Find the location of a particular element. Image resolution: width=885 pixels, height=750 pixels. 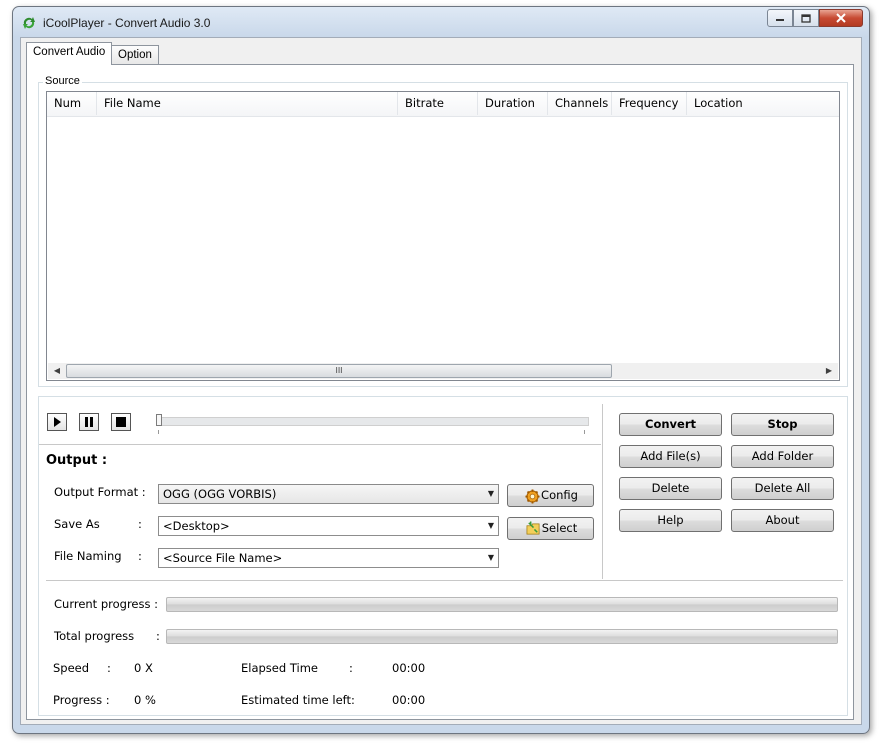

save-as-value: <Desktop> is located at coordinates (196, 526).